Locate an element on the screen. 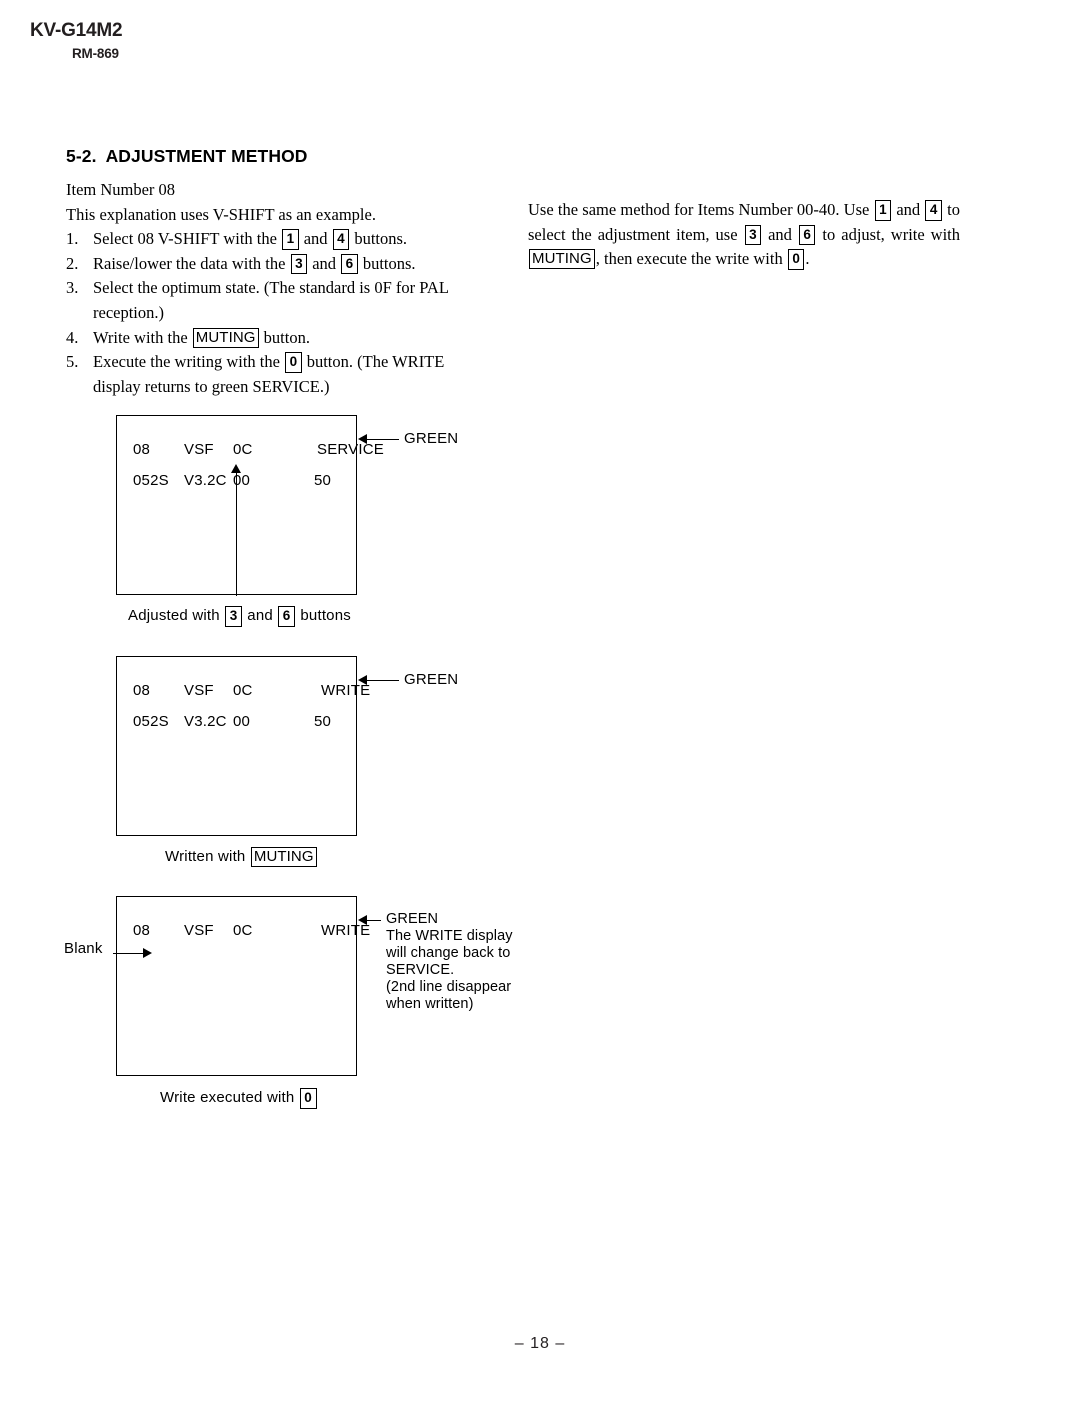 Image resolution: width=1080 pixels, height=1405 pixels. step-1-text-c: buttons. is located at coordinates (379, 239).